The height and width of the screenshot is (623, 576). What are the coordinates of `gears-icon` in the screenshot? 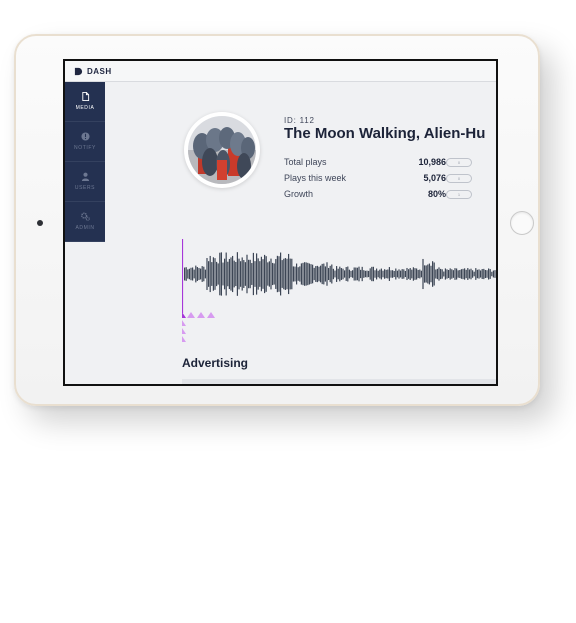 It's located at (85, 216).